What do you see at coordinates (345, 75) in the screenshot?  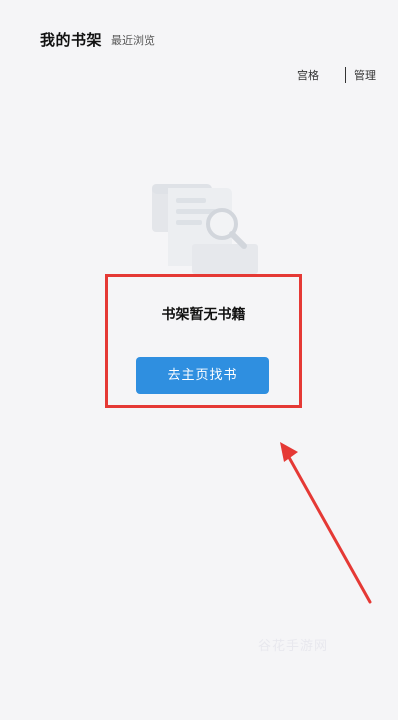 I see `toolbar-divider` at bounding box center [345, 75].